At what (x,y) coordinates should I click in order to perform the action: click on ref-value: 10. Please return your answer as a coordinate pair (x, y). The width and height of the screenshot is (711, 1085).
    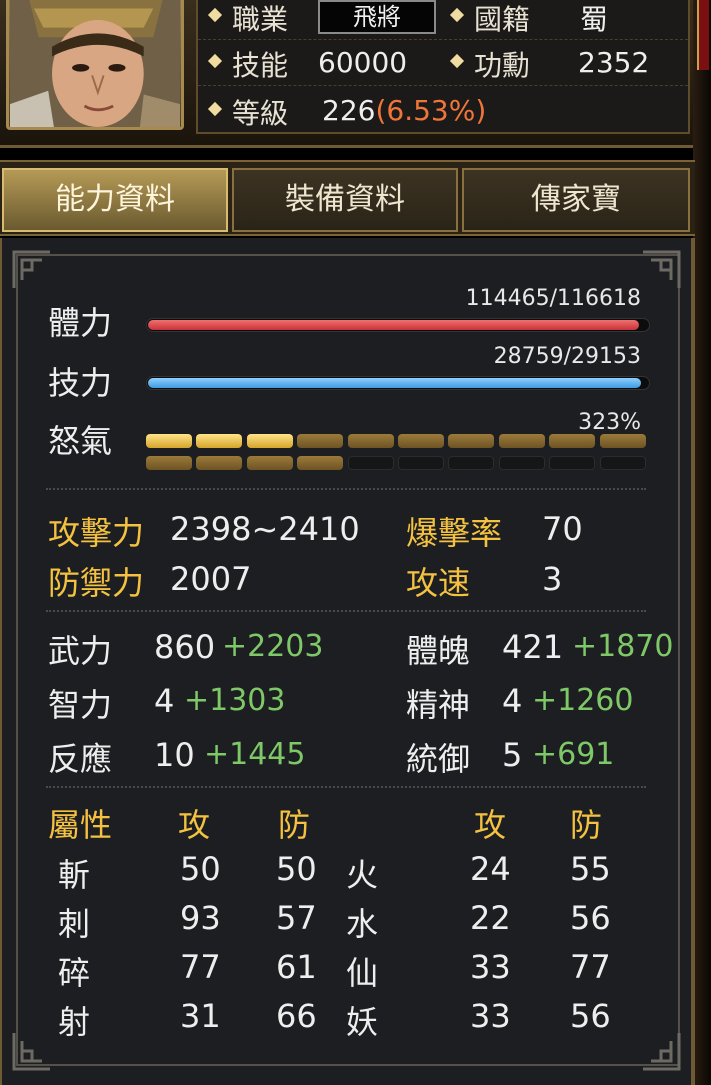
    Looking at the image, I should click on (174, 755).